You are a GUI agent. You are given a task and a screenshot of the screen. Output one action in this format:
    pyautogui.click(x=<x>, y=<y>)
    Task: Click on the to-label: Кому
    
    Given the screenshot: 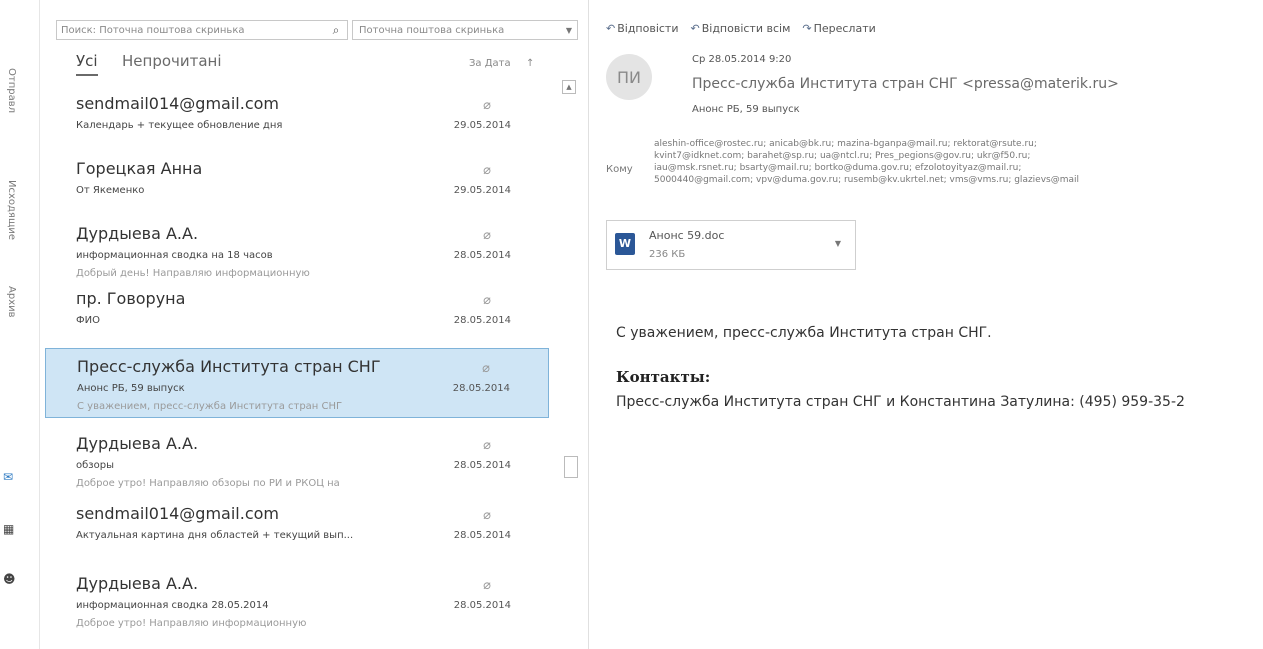 What is the action you would take?
    pyautogui.click(x=619, y=169)
    